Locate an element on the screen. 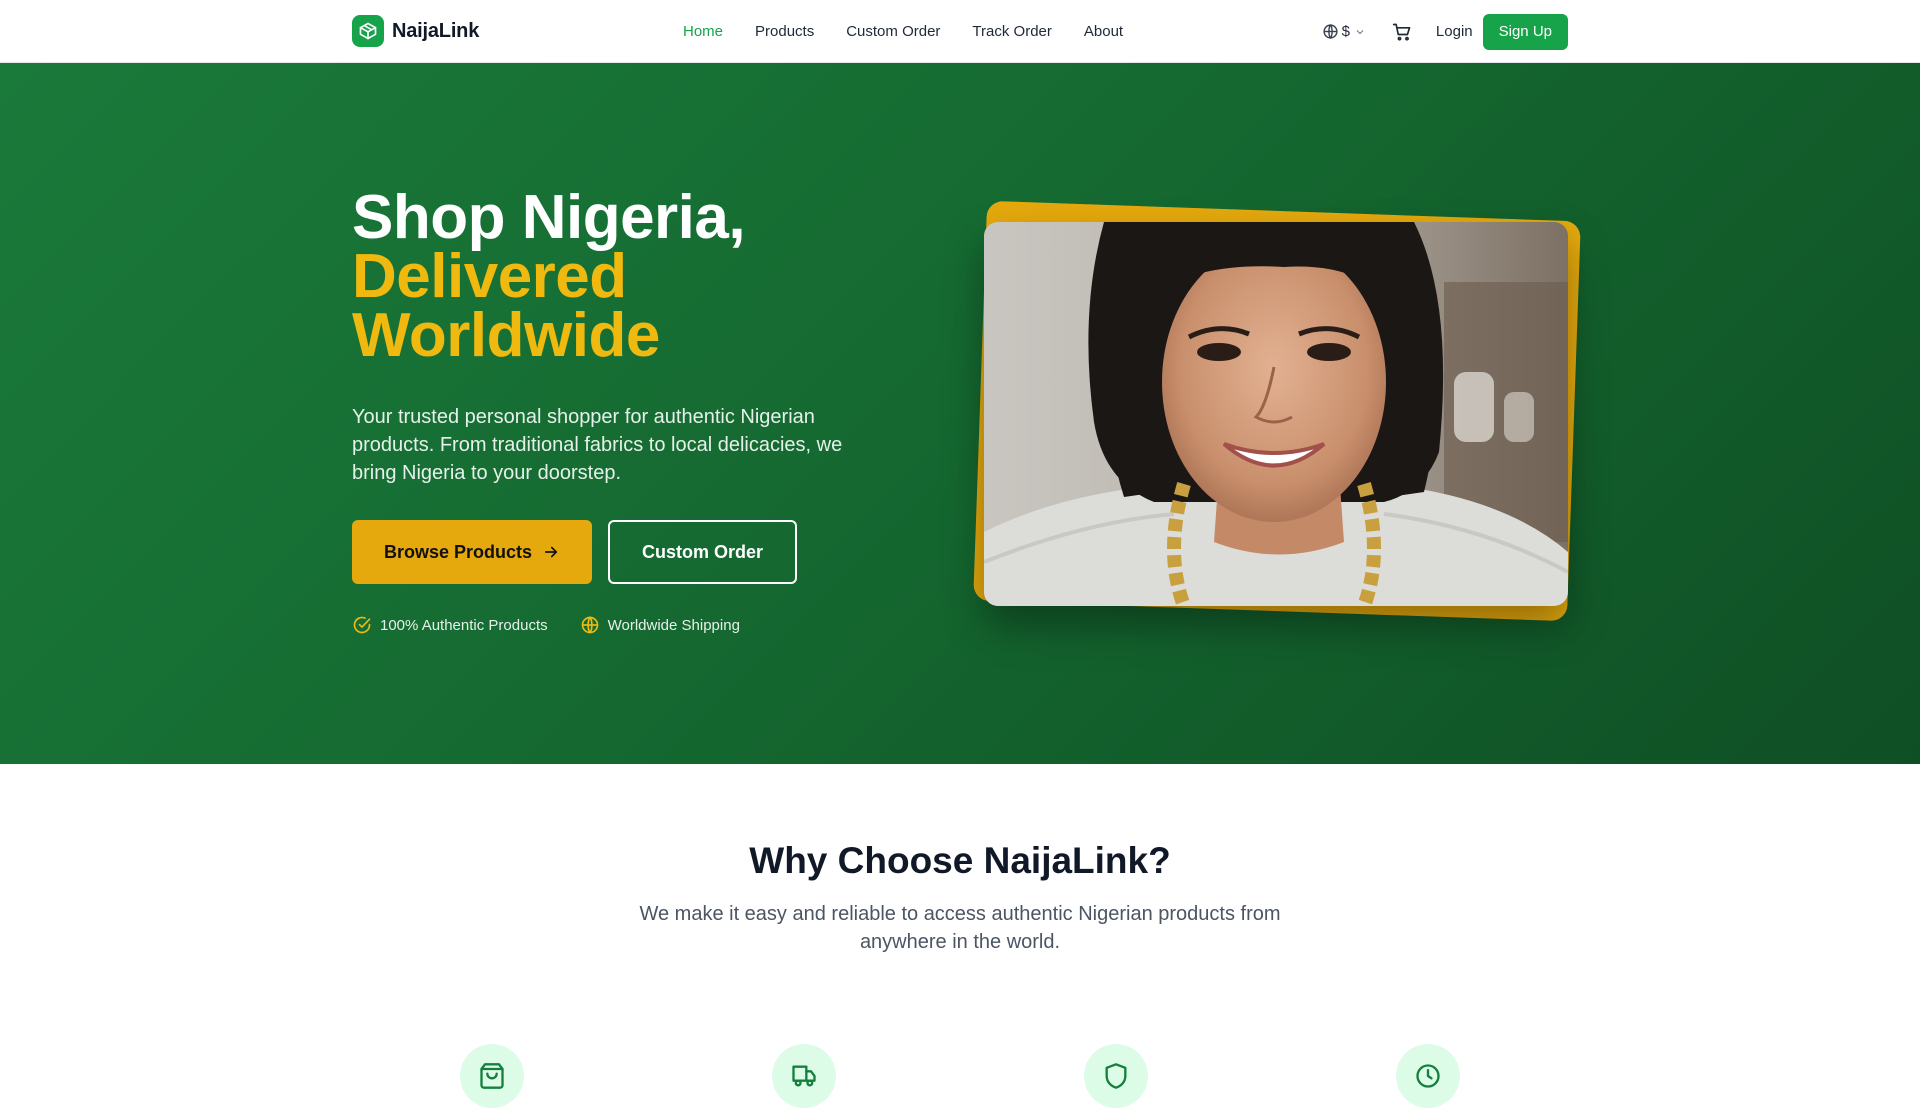 This screenshot has width=1920, height=1108. login-link: Login is located at coordinates (1454, 31).